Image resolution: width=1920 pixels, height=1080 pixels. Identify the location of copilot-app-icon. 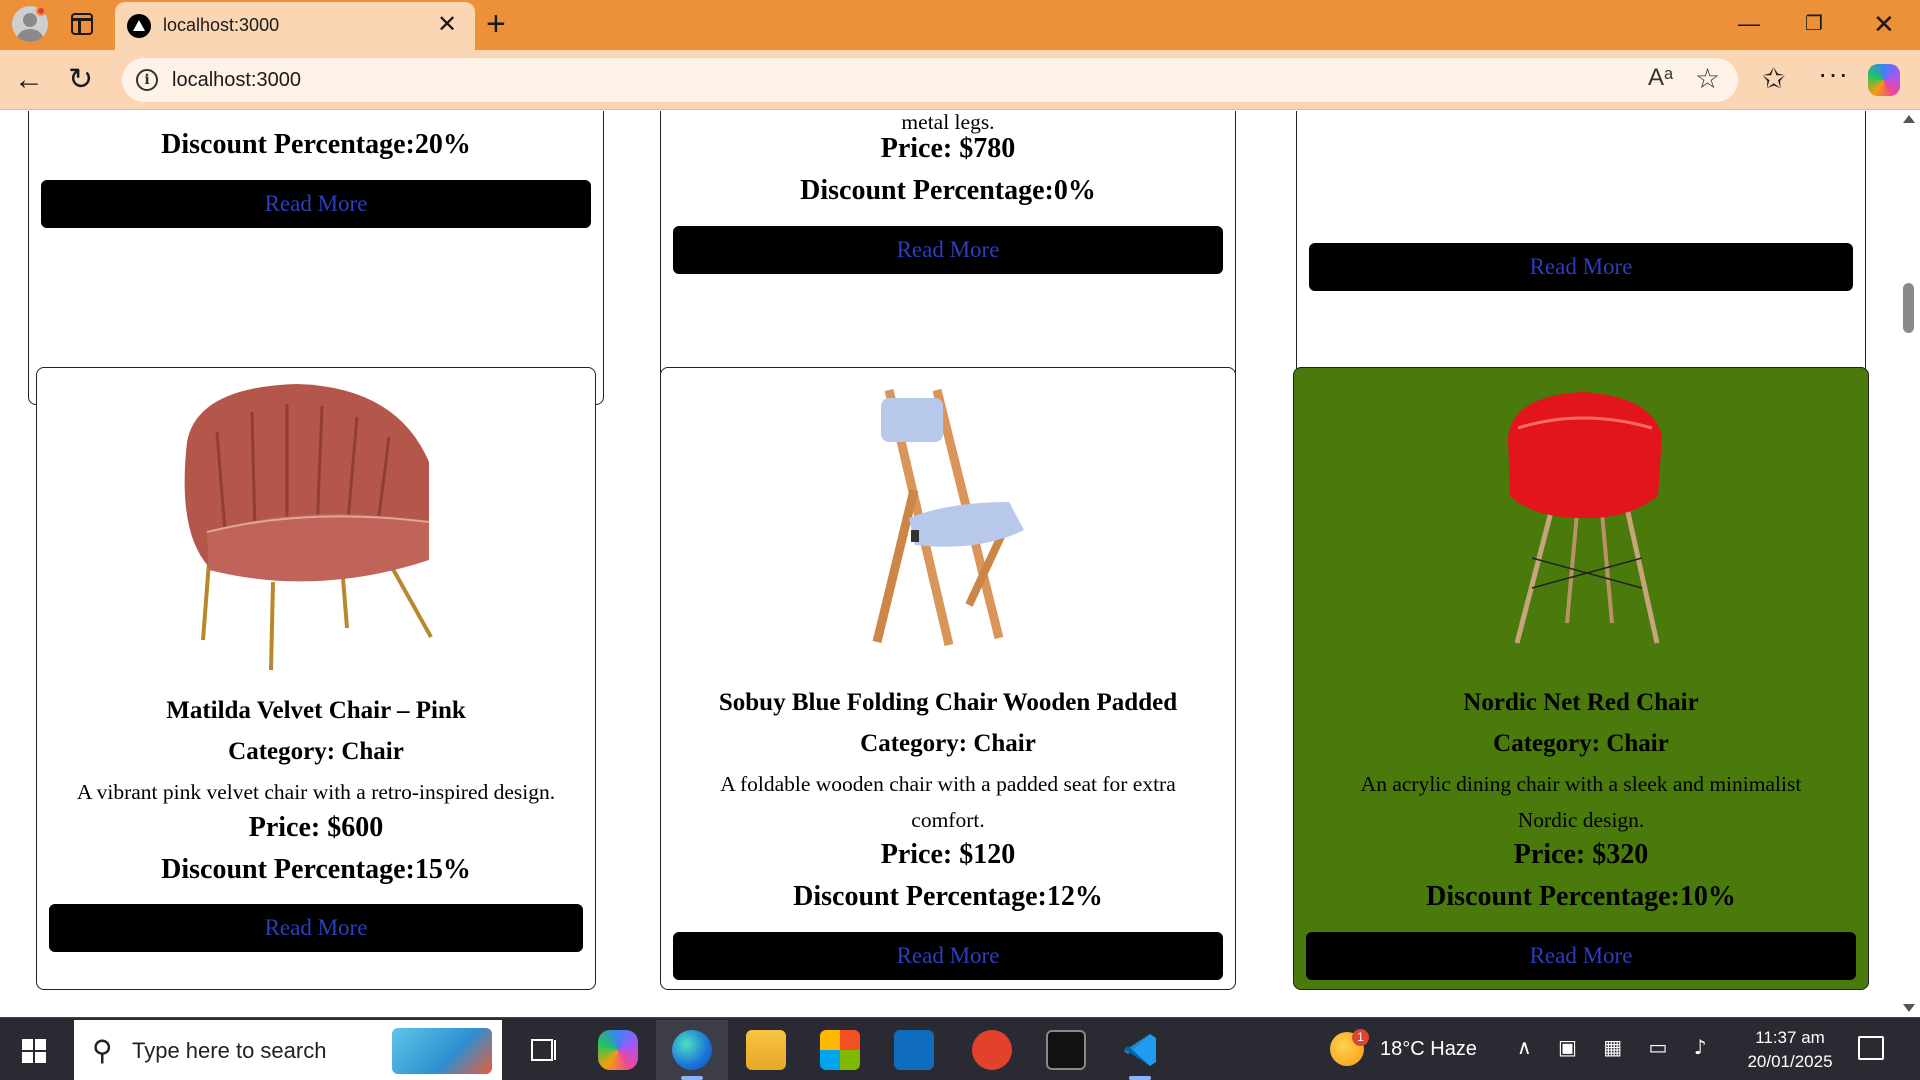
(618, 1050).